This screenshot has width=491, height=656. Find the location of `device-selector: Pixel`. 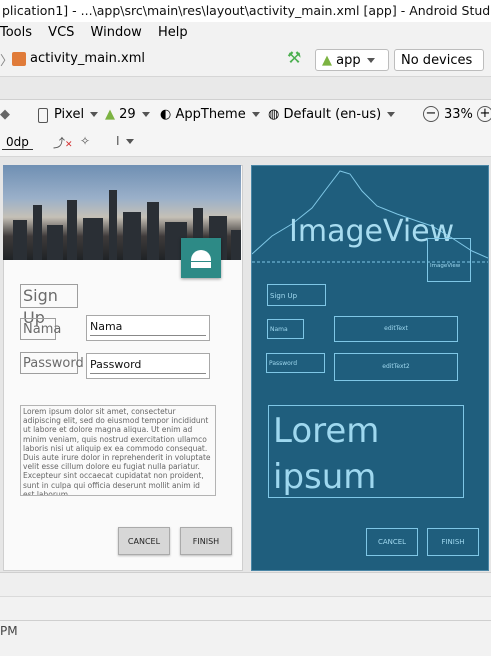

device-selector: Pixel is located at coordinates (76, 114).